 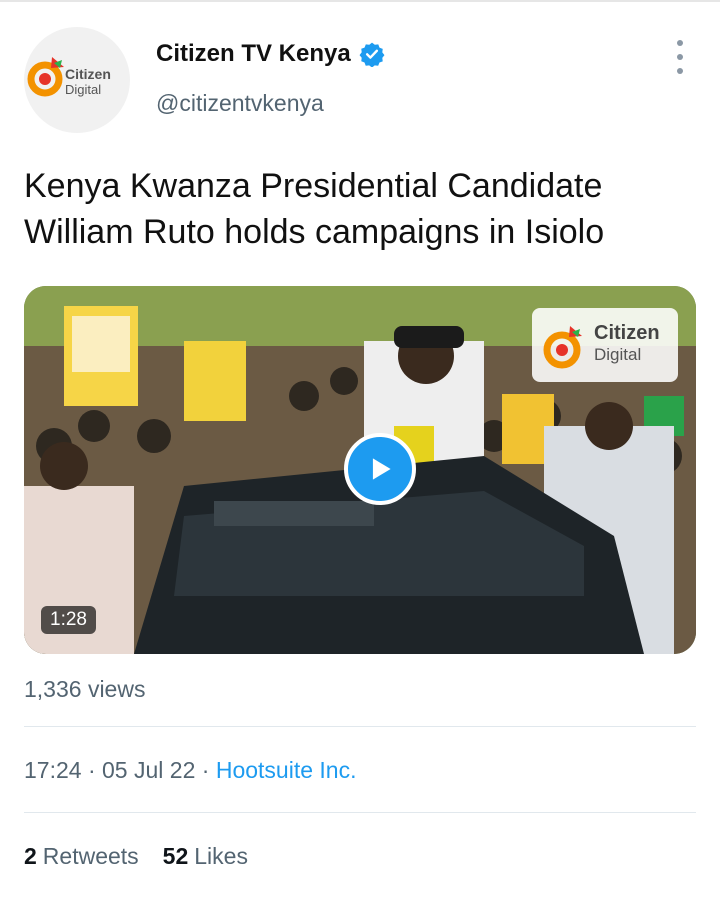 I want to click on logo-text-digital: Digital, so click(x=83, y=89).